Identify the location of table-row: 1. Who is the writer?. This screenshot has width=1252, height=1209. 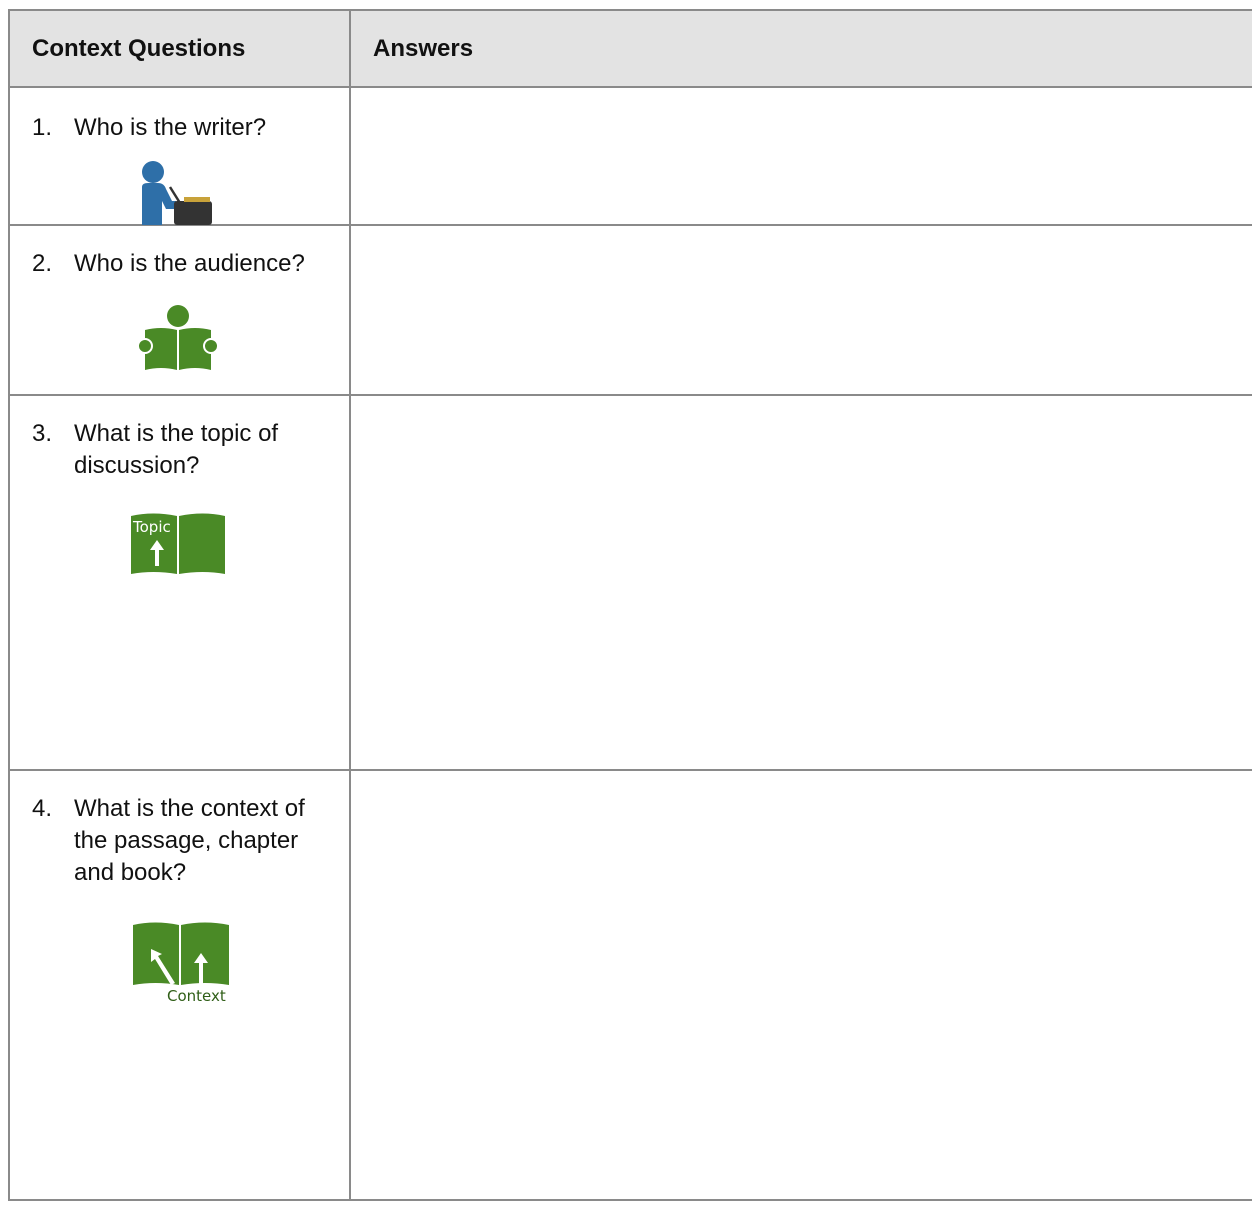
(630, 156).